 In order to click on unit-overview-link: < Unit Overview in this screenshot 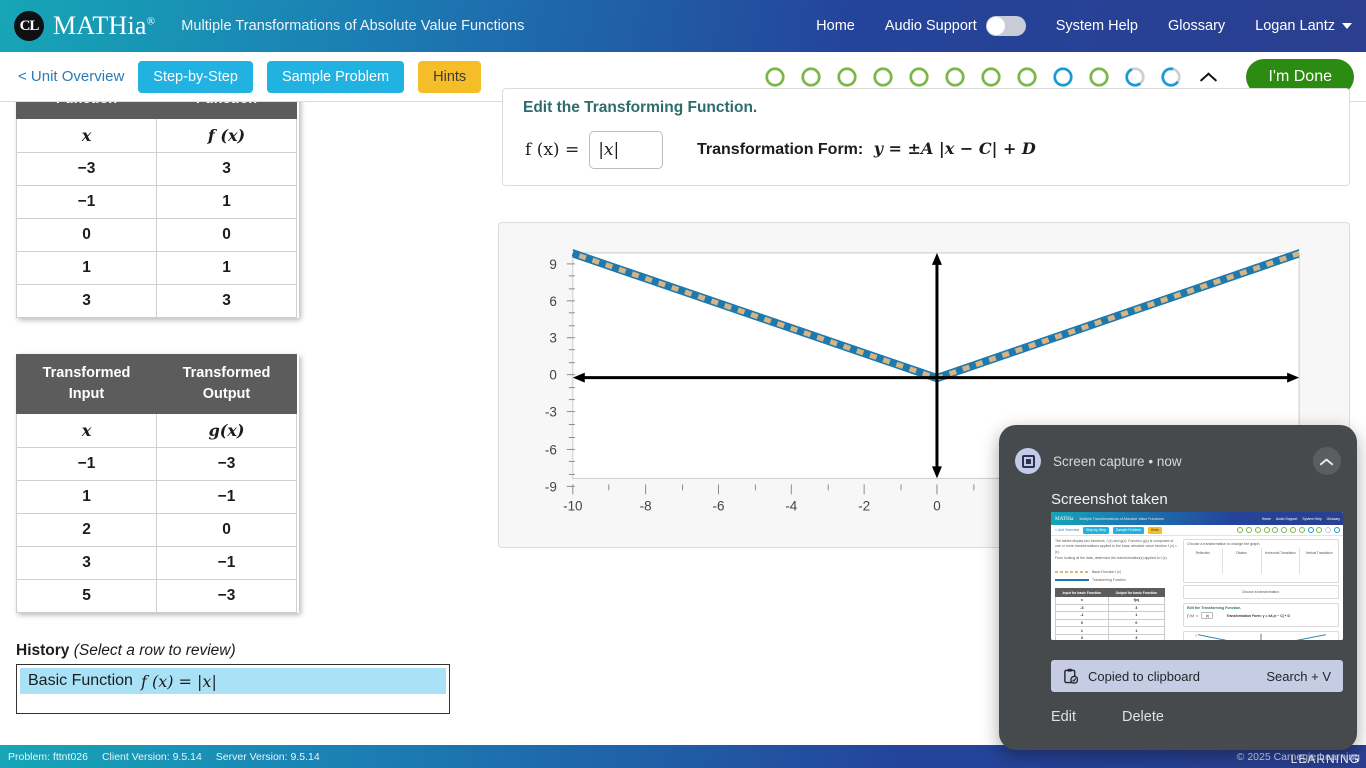, I will do `click(71, 76)`.